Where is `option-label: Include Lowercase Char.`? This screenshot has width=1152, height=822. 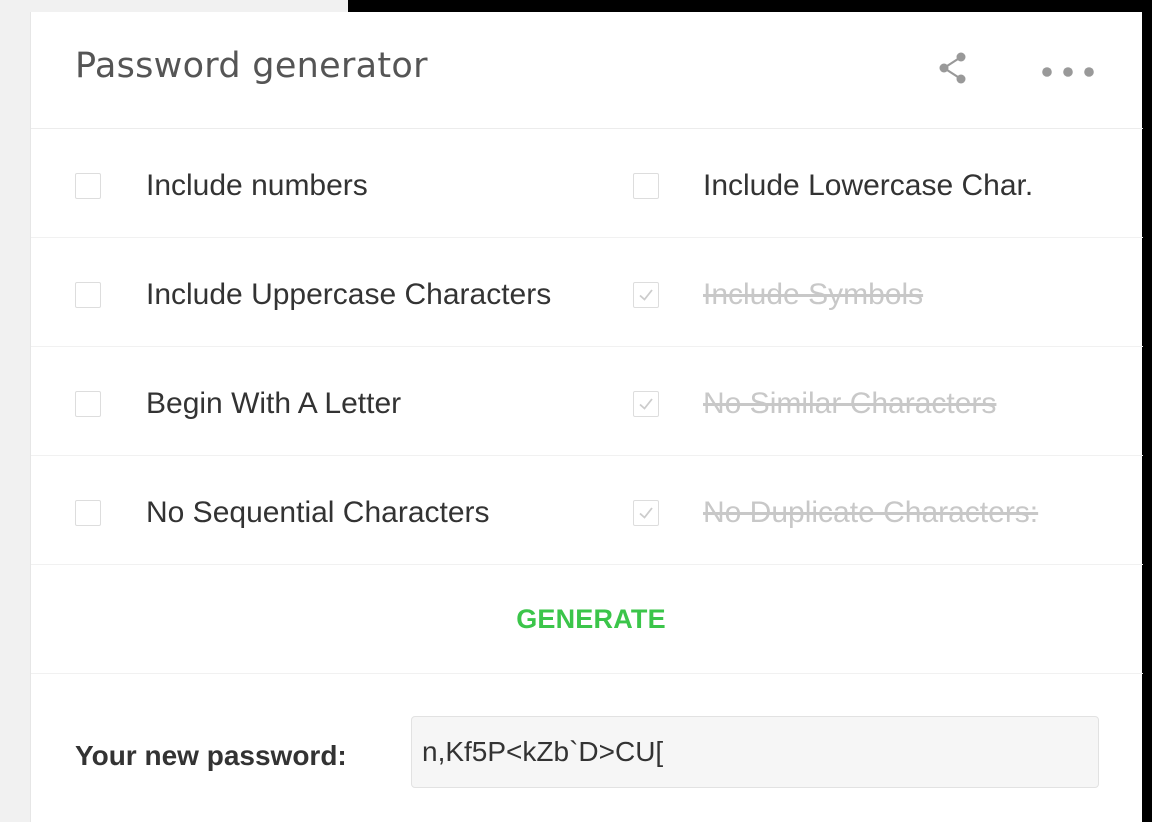 option-label: Include Lowercase Char. is located at coordinates (868, 185).